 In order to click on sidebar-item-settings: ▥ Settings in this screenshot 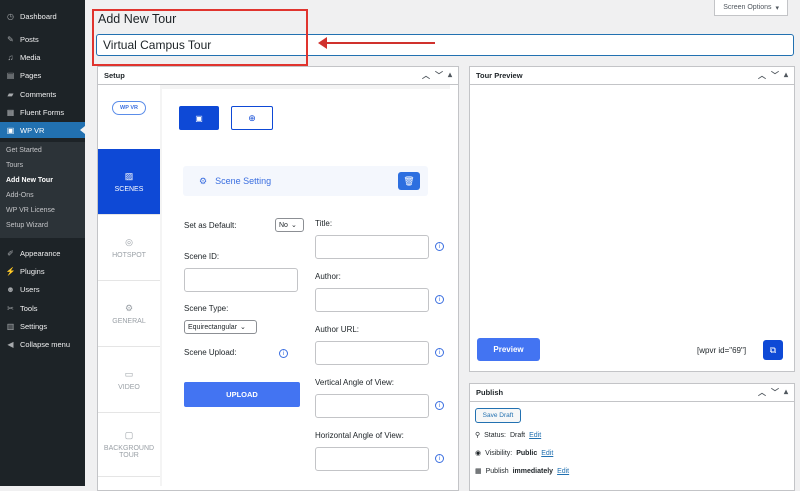, I will do `click(42, 326)`.